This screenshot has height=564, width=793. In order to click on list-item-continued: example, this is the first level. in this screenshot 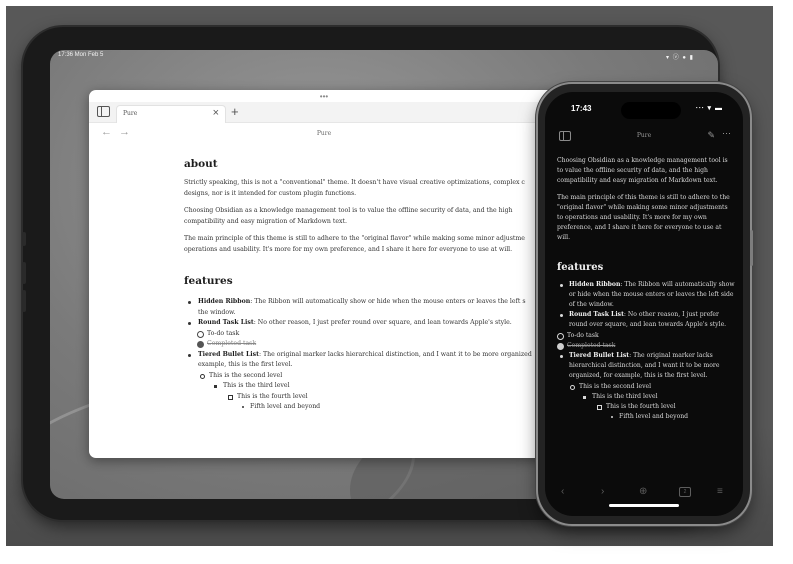, I will do `click(369, 365)`.